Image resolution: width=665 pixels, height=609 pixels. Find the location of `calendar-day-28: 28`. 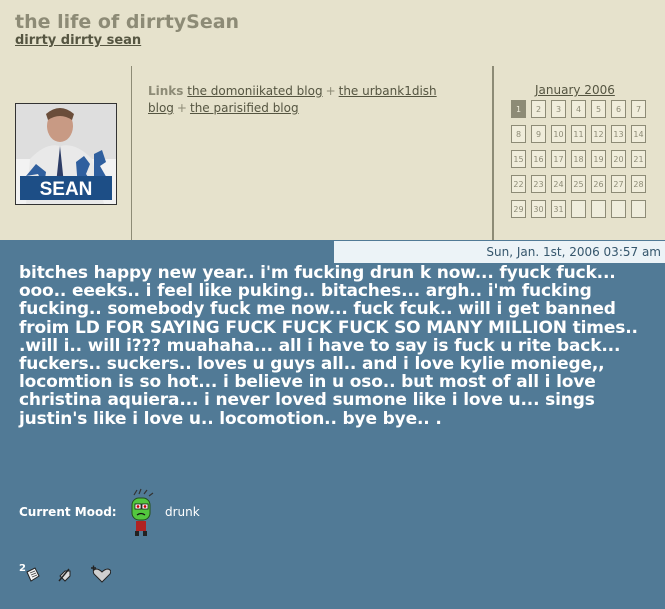

calendar-day-28: 28 is located at coordinates (638, 184).